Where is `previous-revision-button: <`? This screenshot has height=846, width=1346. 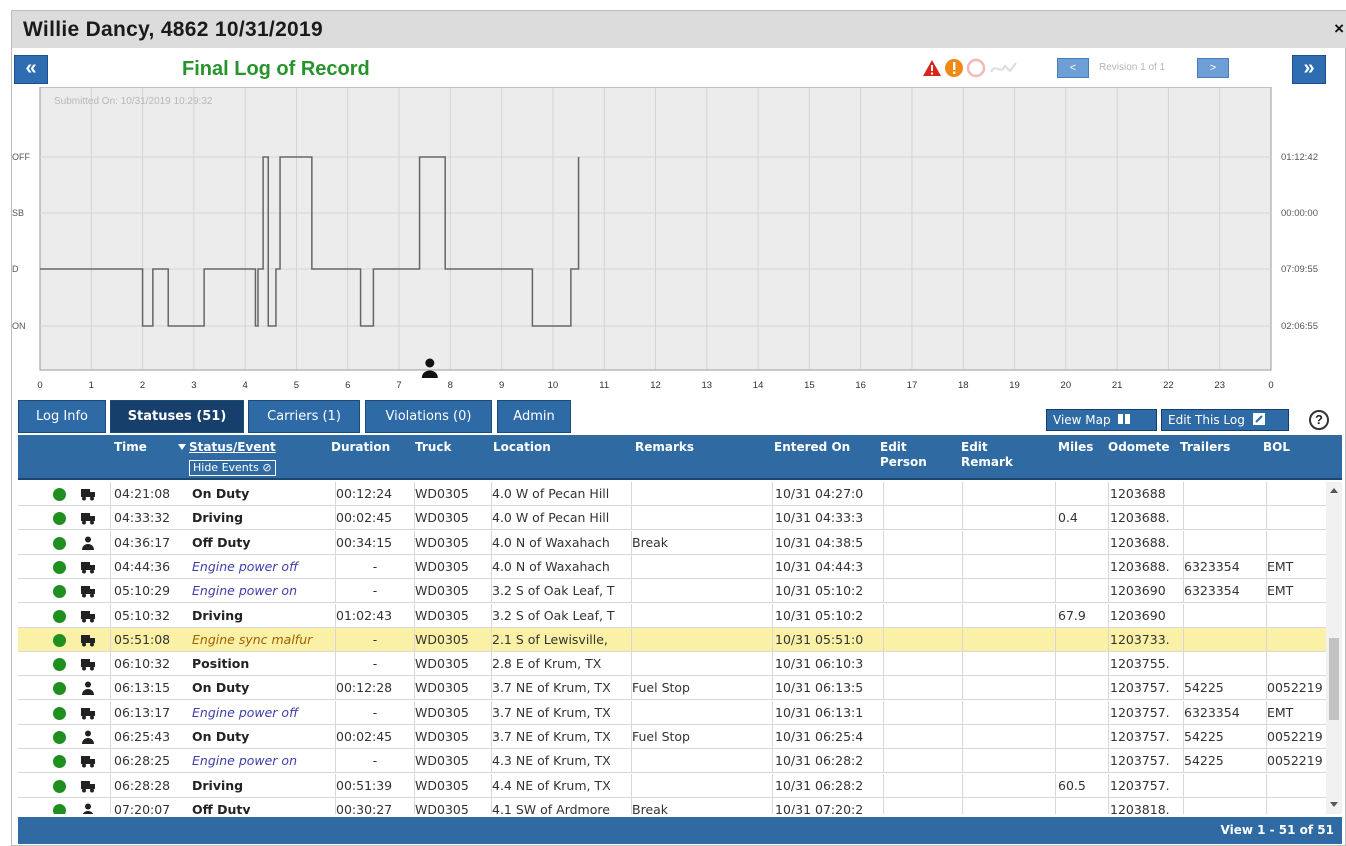
previous-revision-button: < is located at coordinates (1073, 68).